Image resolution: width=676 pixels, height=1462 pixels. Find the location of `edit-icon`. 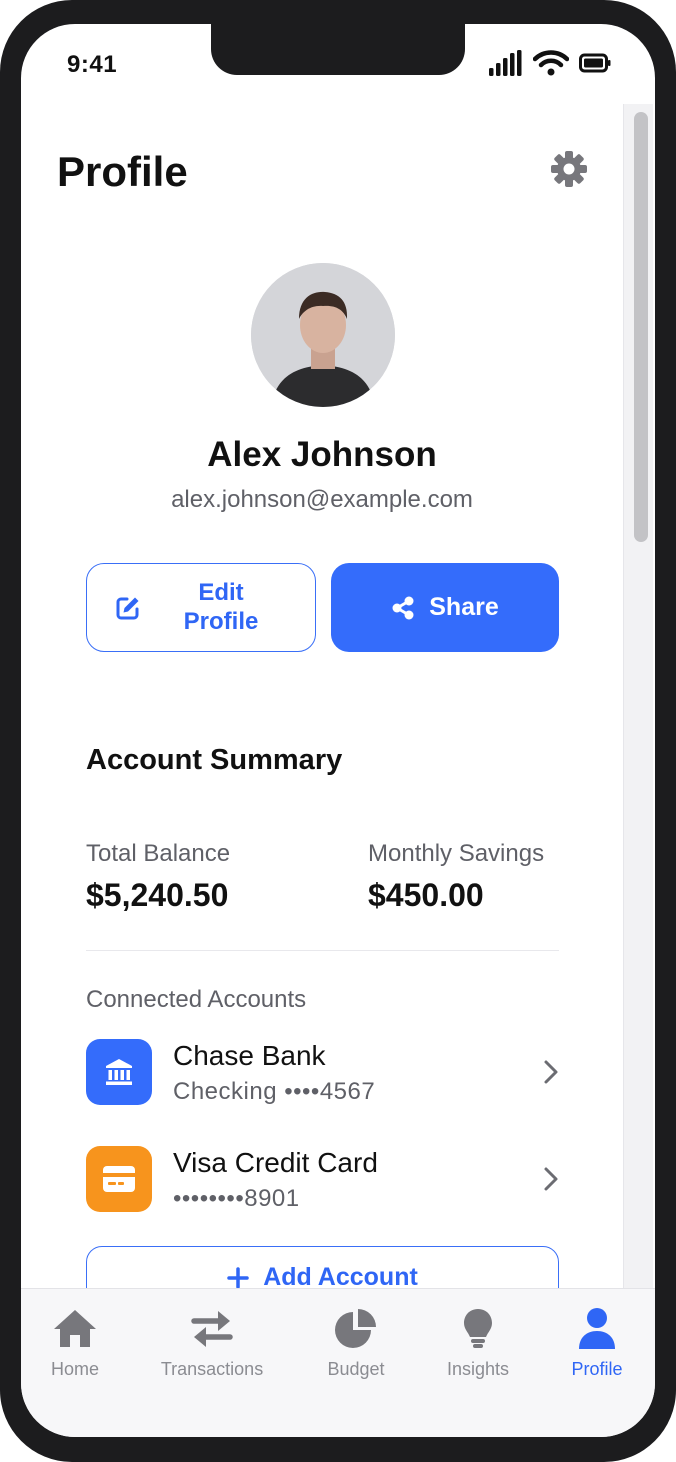

edit-icon is located at coordinates (127, 608).